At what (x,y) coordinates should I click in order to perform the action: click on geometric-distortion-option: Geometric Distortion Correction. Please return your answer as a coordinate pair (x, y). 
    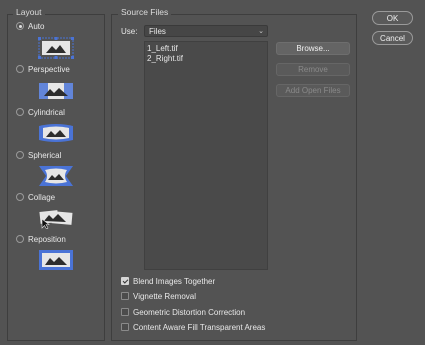
    Looking at the image, I should click on (183, 312).